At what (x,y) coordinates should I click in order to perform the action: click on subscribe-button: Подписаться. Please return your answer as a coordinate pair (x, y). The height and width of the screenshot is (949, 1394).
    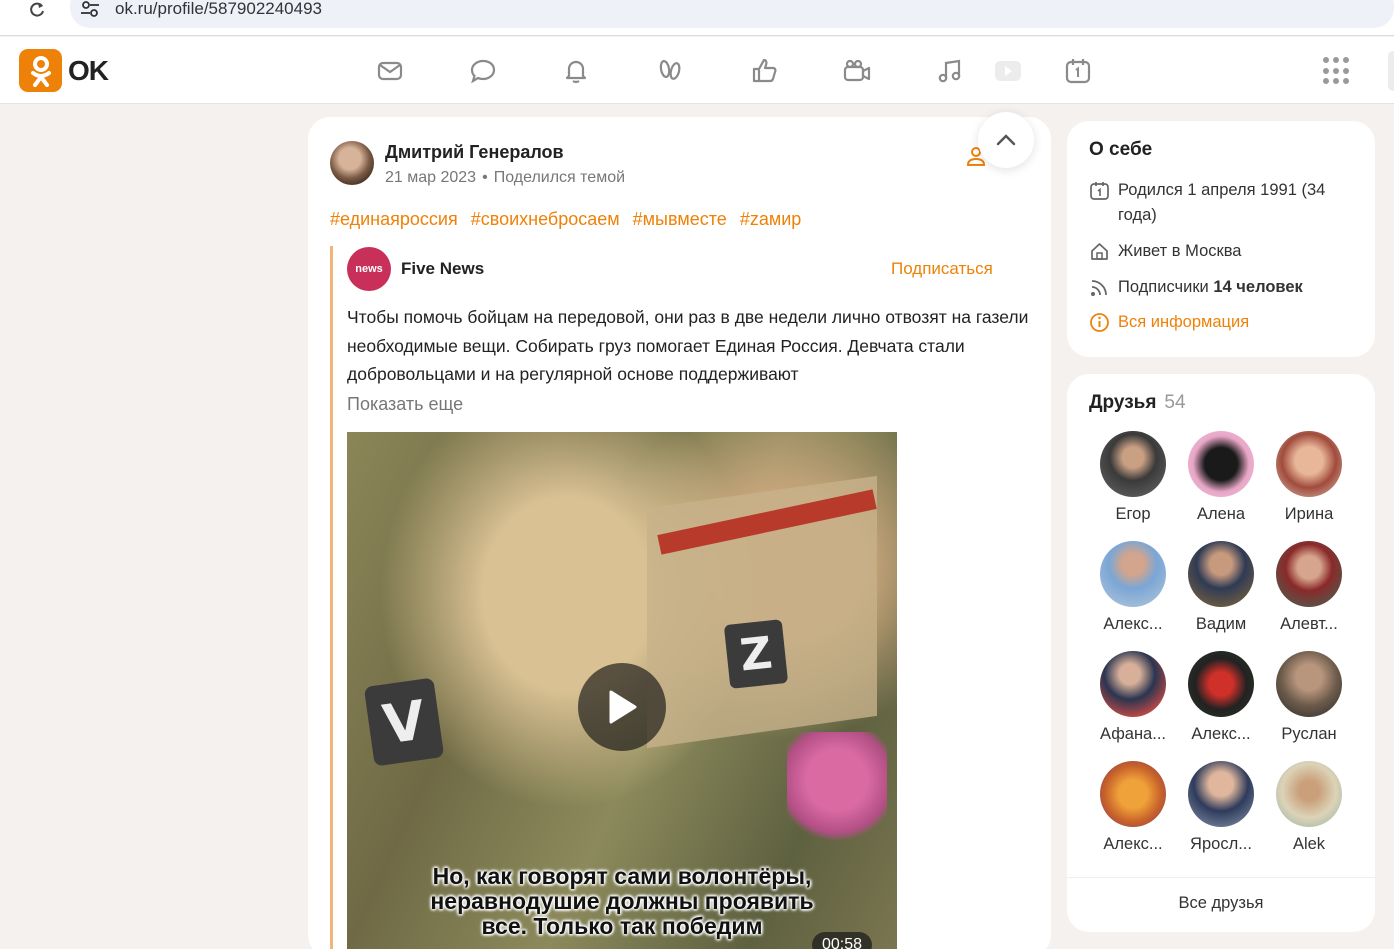
    Looking at the image, I should click on (942, 269).